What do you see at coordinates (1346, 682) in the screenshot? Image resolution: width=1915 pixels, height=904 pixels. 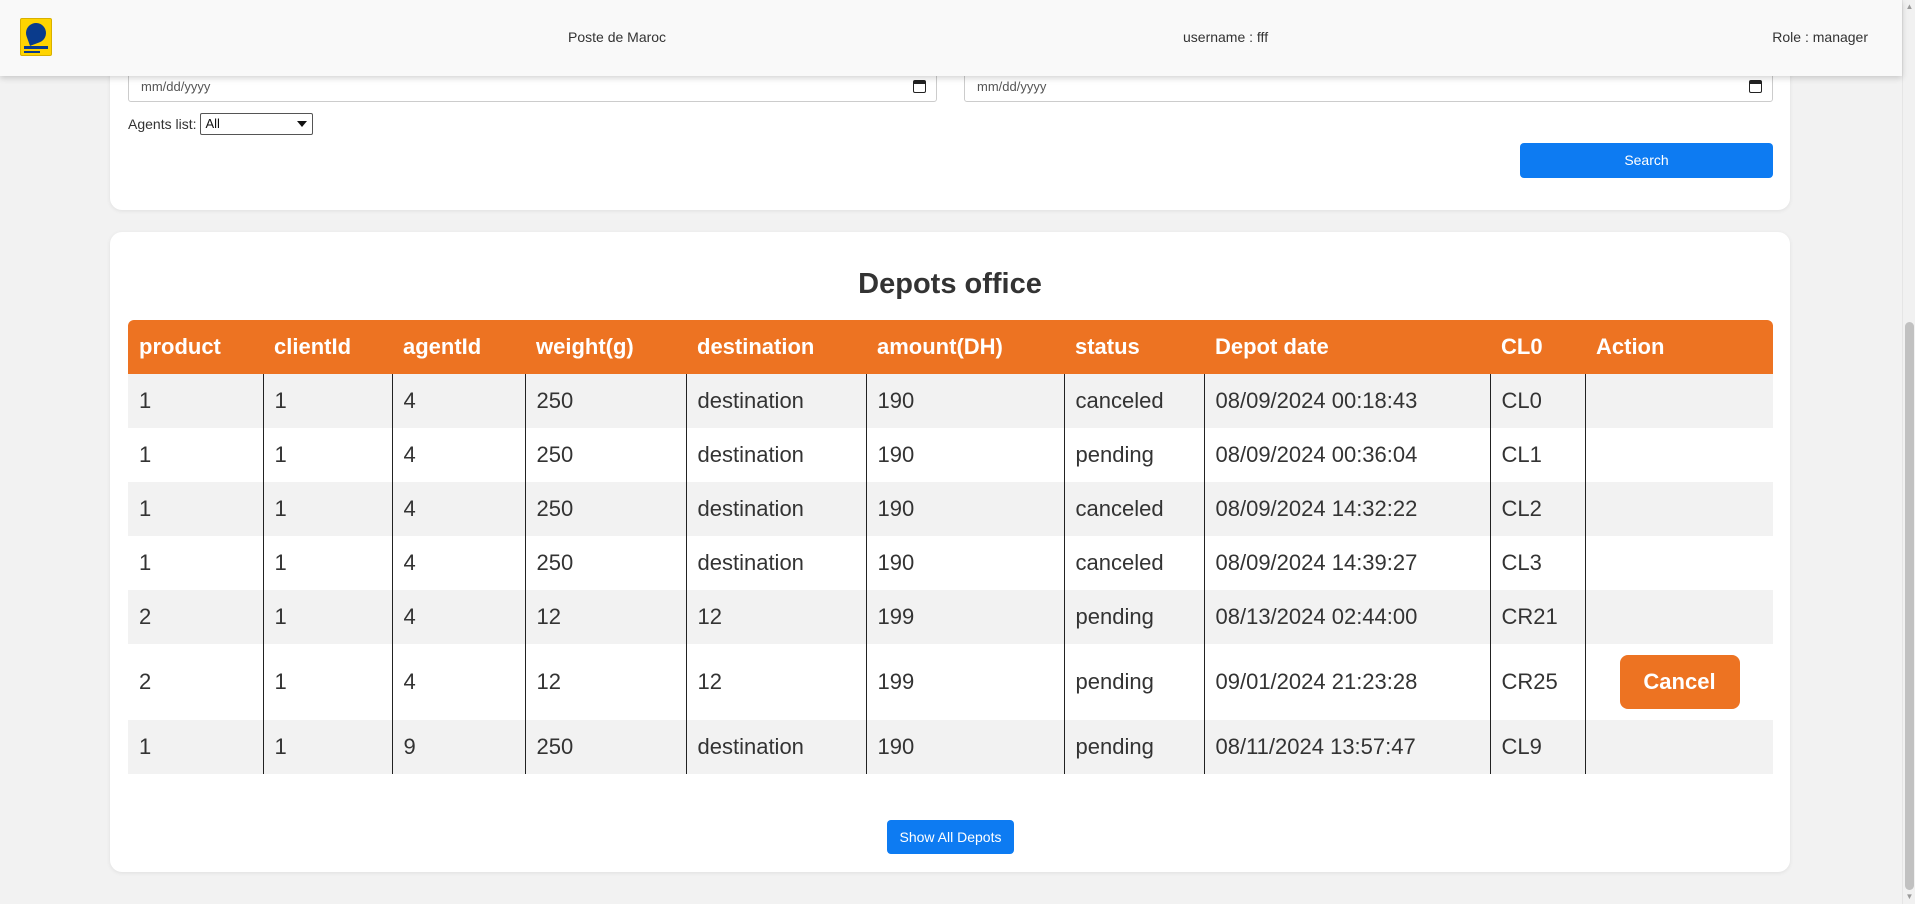 I see `cell-depot-date: 09/01/2024 21:23:28` at bounding box center [1346, 682].